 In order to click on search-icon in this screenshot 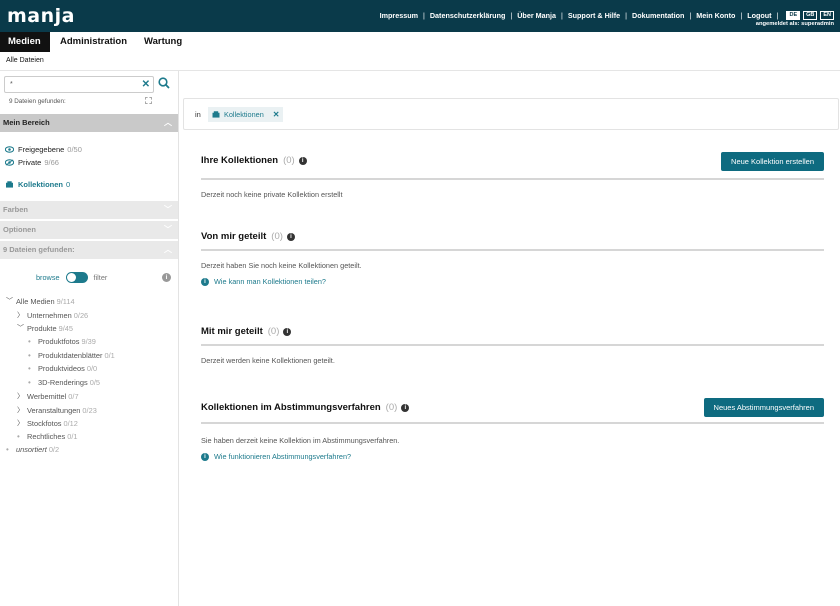, I will do `click(164, 83)`.